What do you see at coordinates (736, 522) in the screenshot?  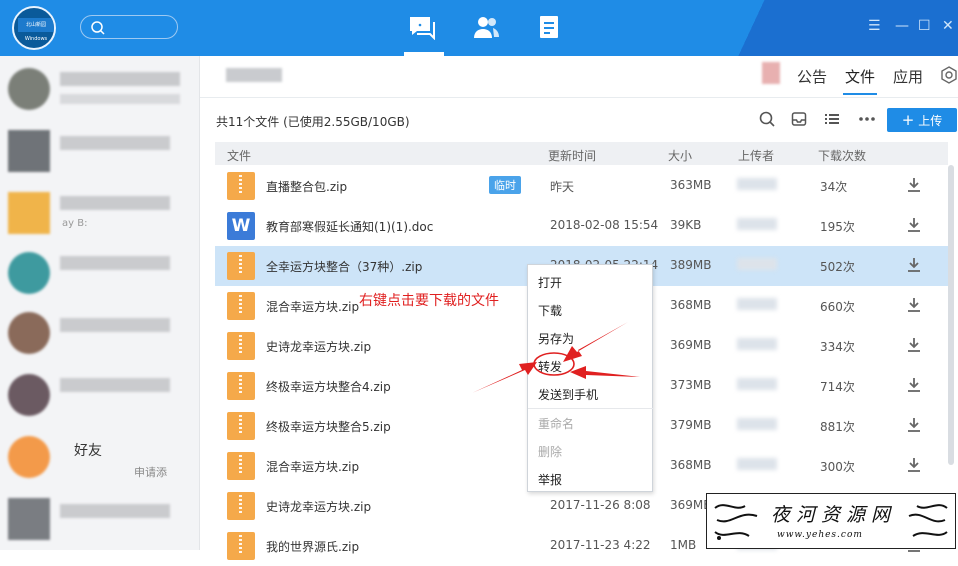 I see `ornament-left-icon` at bounding box center [736, 522].